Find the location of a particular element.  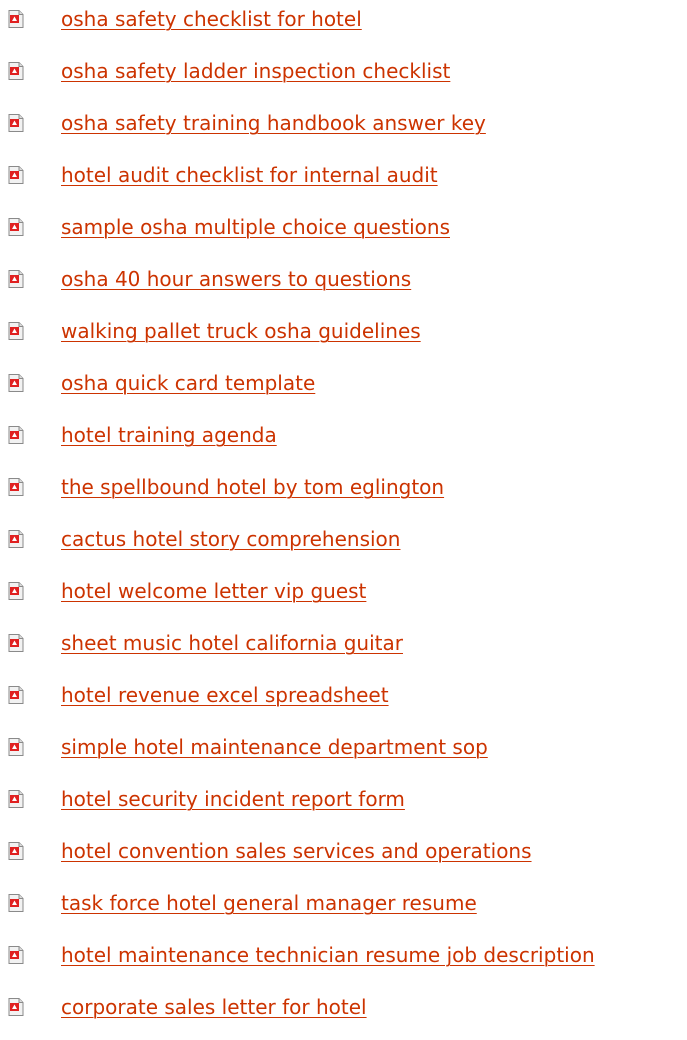

document-link: osha quick card template is located at coordinates (188, 383).